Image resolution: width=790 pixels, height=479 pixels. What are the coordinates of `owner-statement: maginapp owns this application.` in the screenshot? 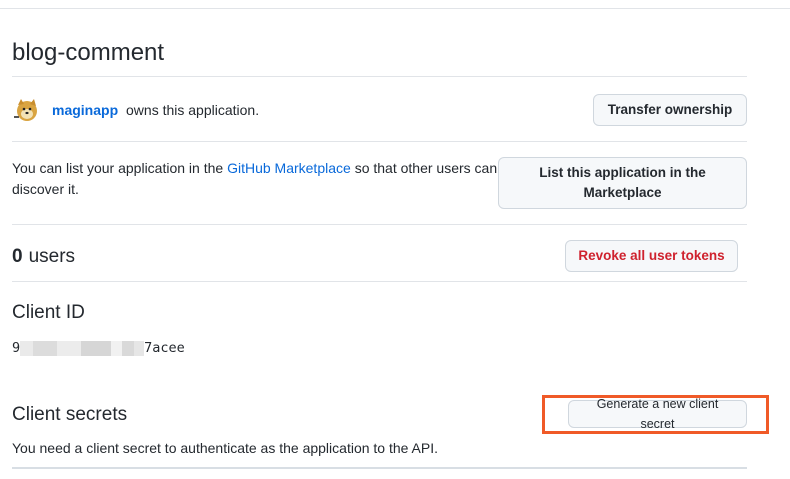 It's located at (155, 110).